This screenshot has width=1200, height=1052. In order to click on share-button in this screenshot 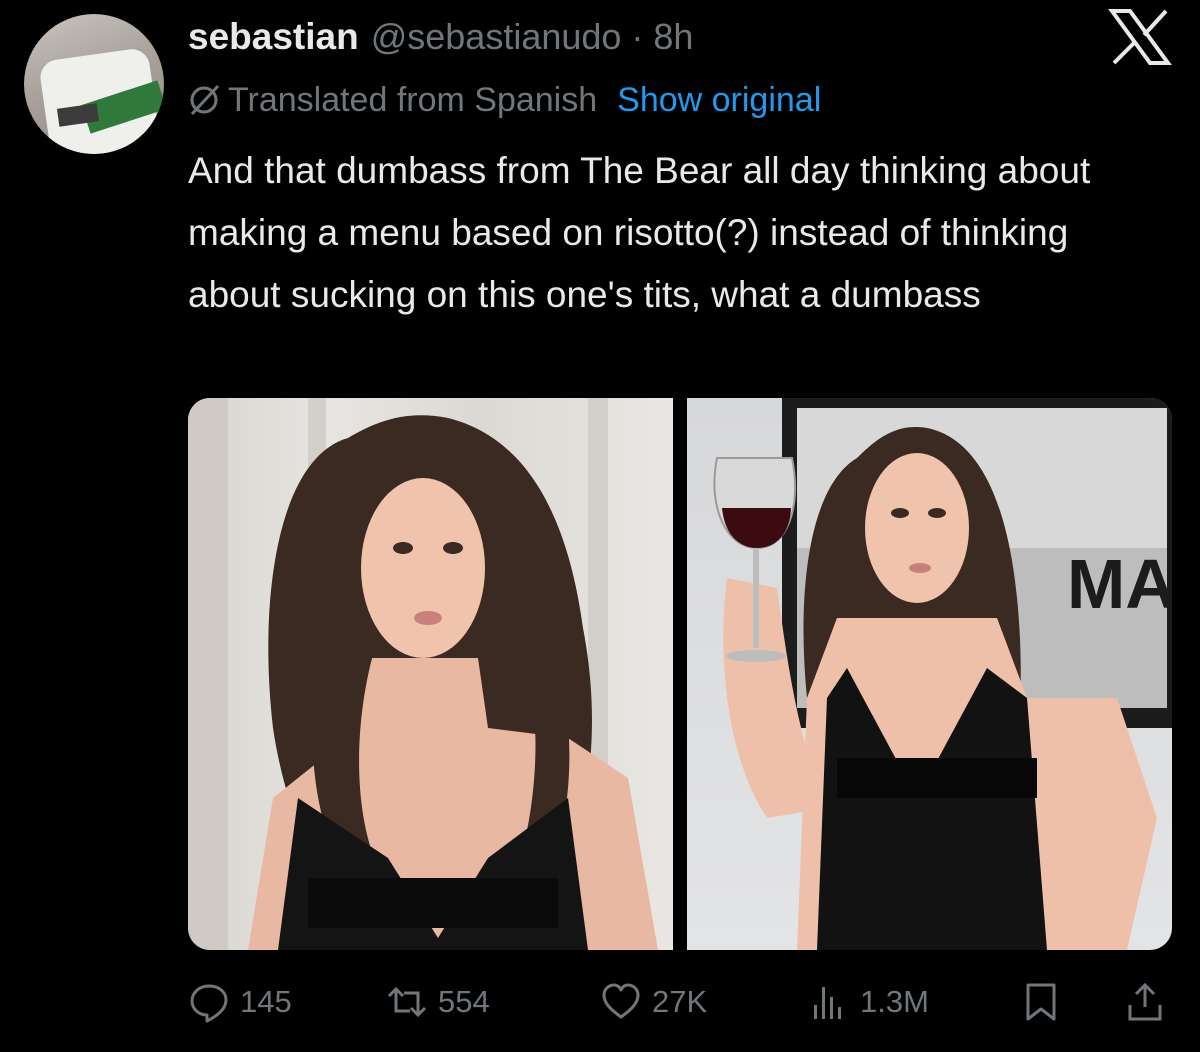, I will do `click(1145, 1002)`.